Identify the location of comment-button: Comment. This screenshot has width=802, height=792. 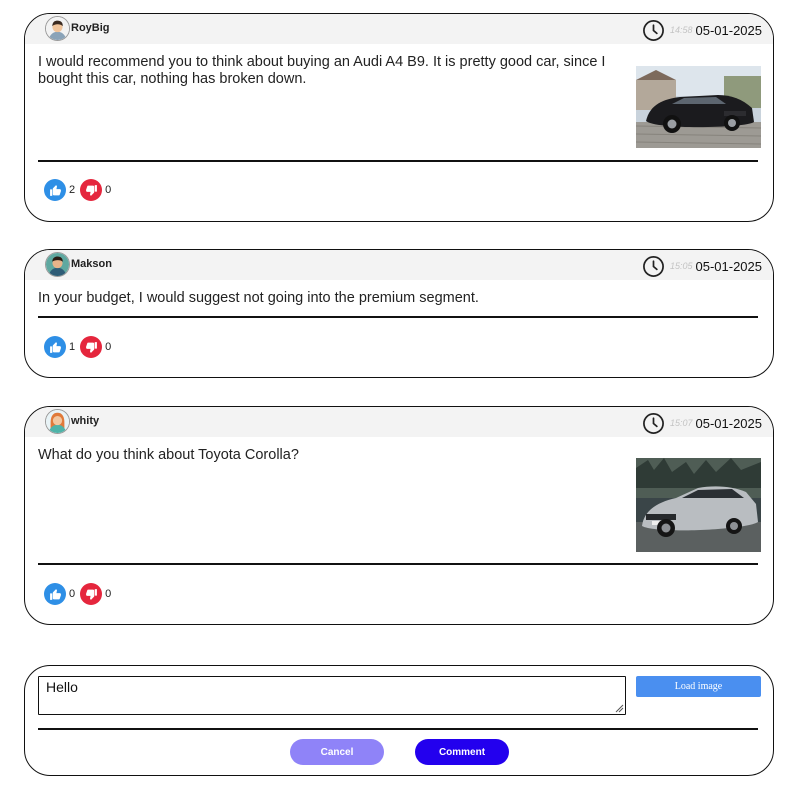
(462, 752).